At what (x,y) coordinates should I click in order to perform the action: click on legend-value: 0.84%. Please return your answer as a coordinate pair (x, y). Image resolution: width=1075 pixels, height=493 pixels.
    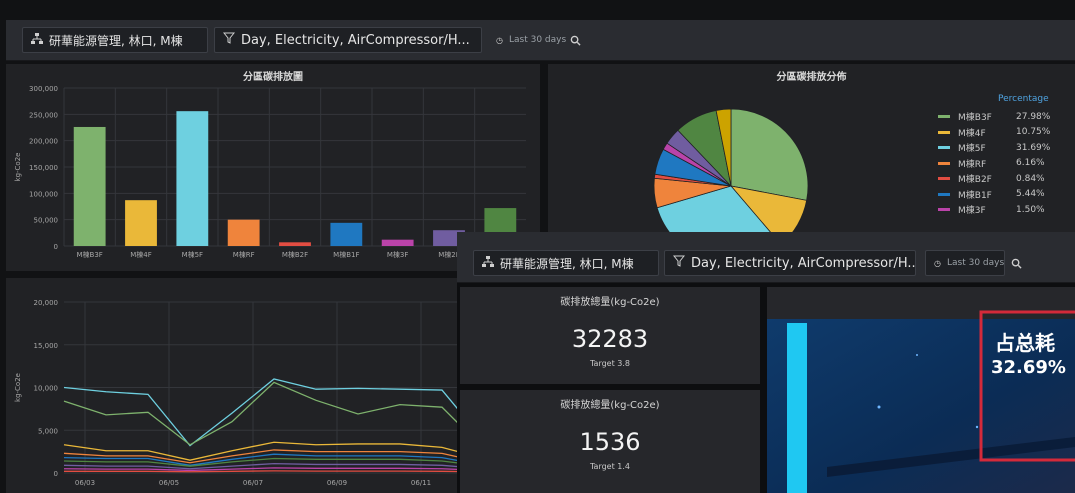
    Looking at the image, I should click on (1030, 178).